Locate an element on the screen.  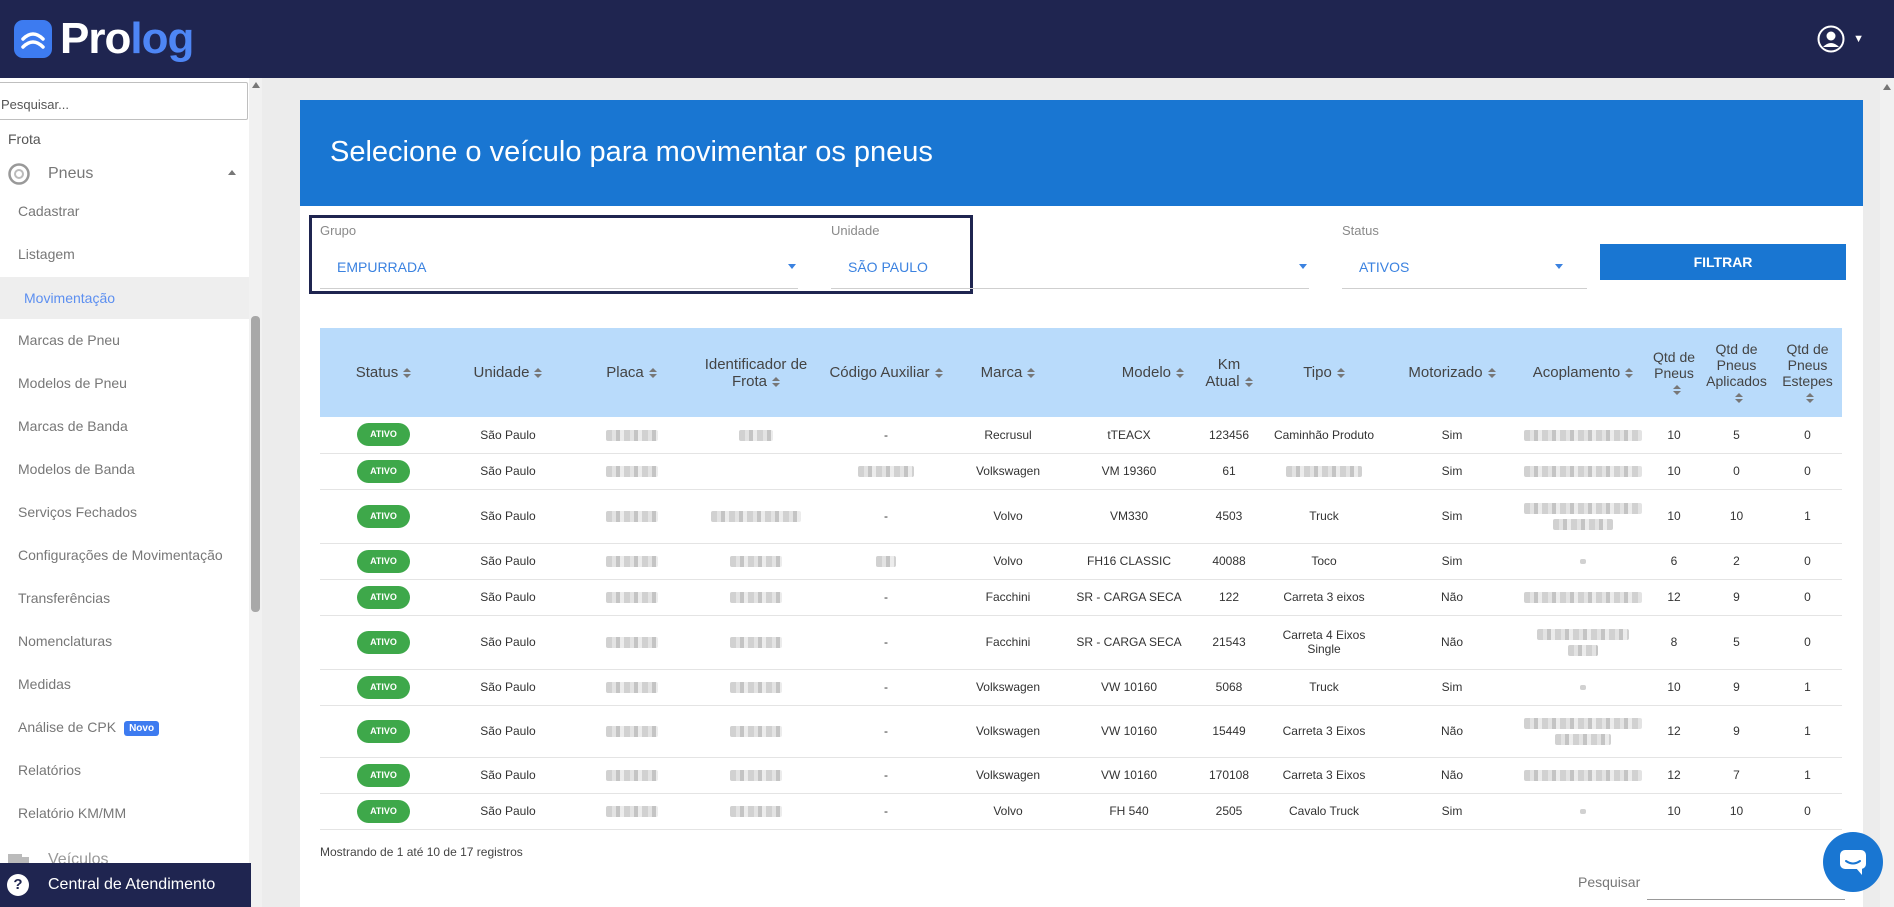
logo: Prolog is located at coordinates (104, 39).